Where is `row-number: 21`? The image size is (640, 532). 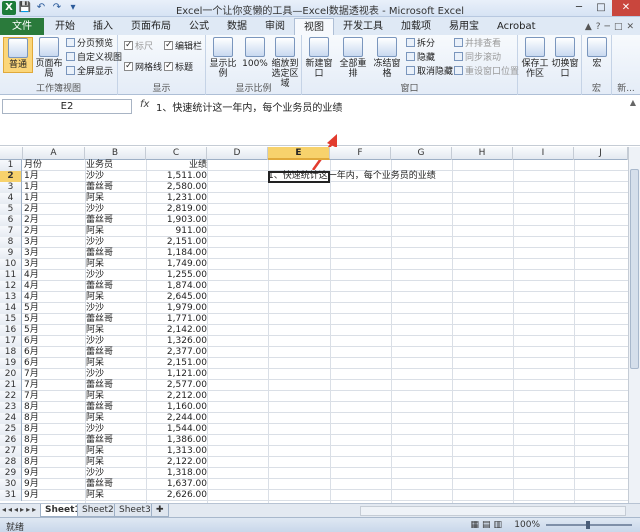
row-number: 21 is located at coordinates (11, 385).